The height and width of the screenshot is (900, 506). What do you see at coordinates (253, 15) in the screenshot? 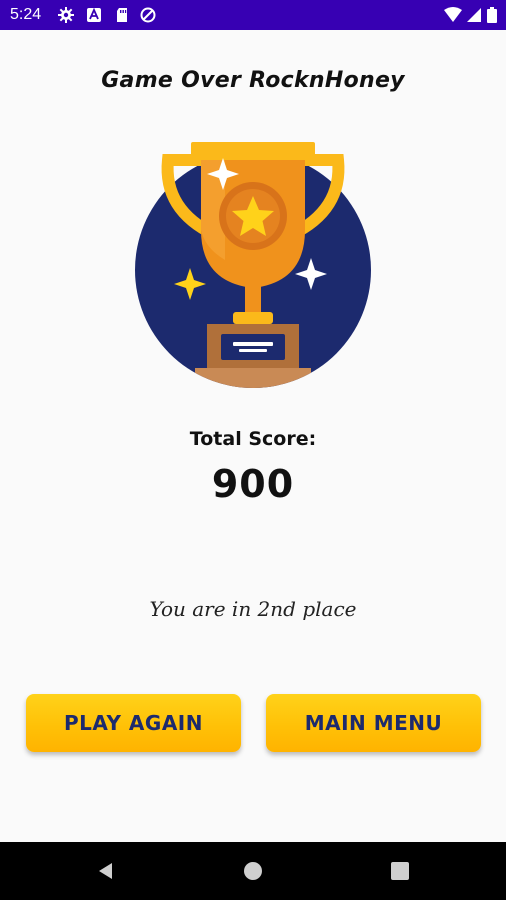
I see `status-bar: 5:24` at bounding box center [253, 15].